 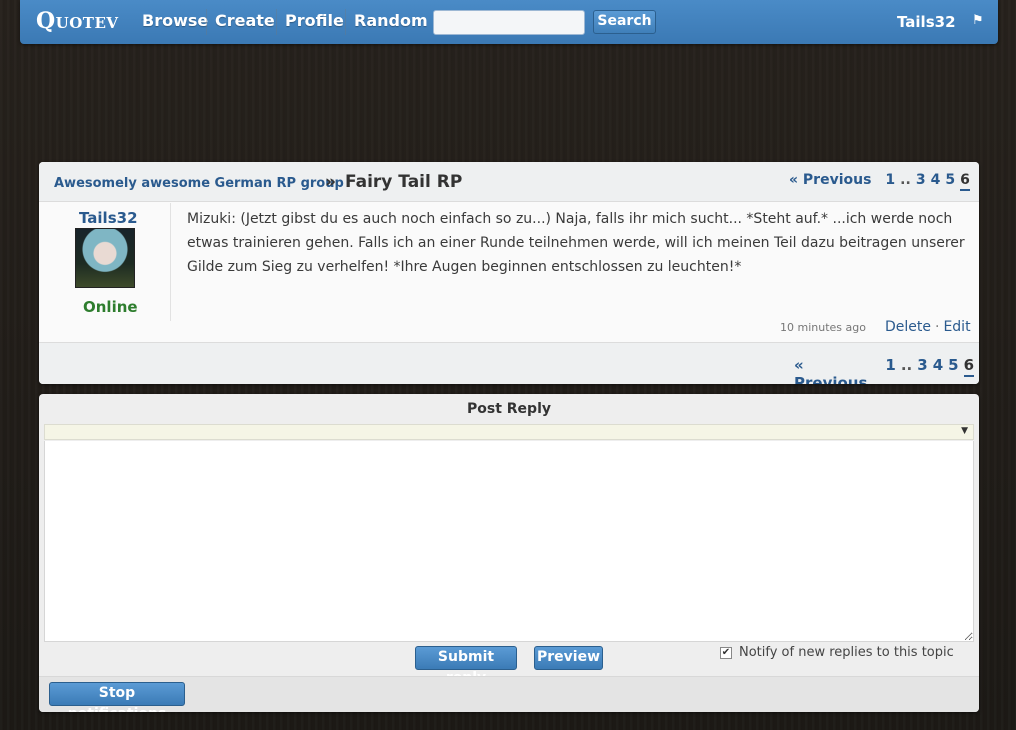 What do you see at coordinates (404, 182) in the screenshot?
I see `topic-title: Fairy Tail RP` at bounding box center [404, 182].